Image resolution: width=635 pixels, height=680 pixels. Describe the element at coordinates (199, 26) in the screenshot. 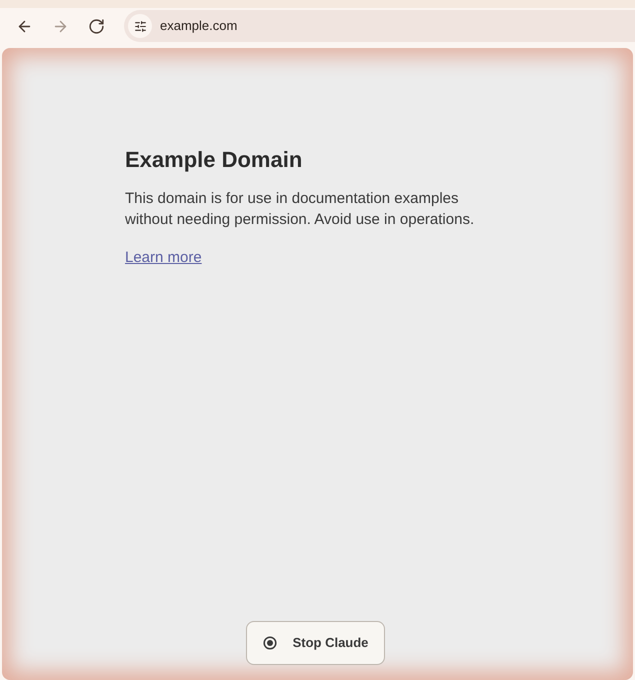

I see `url-text: example.com` at that location.